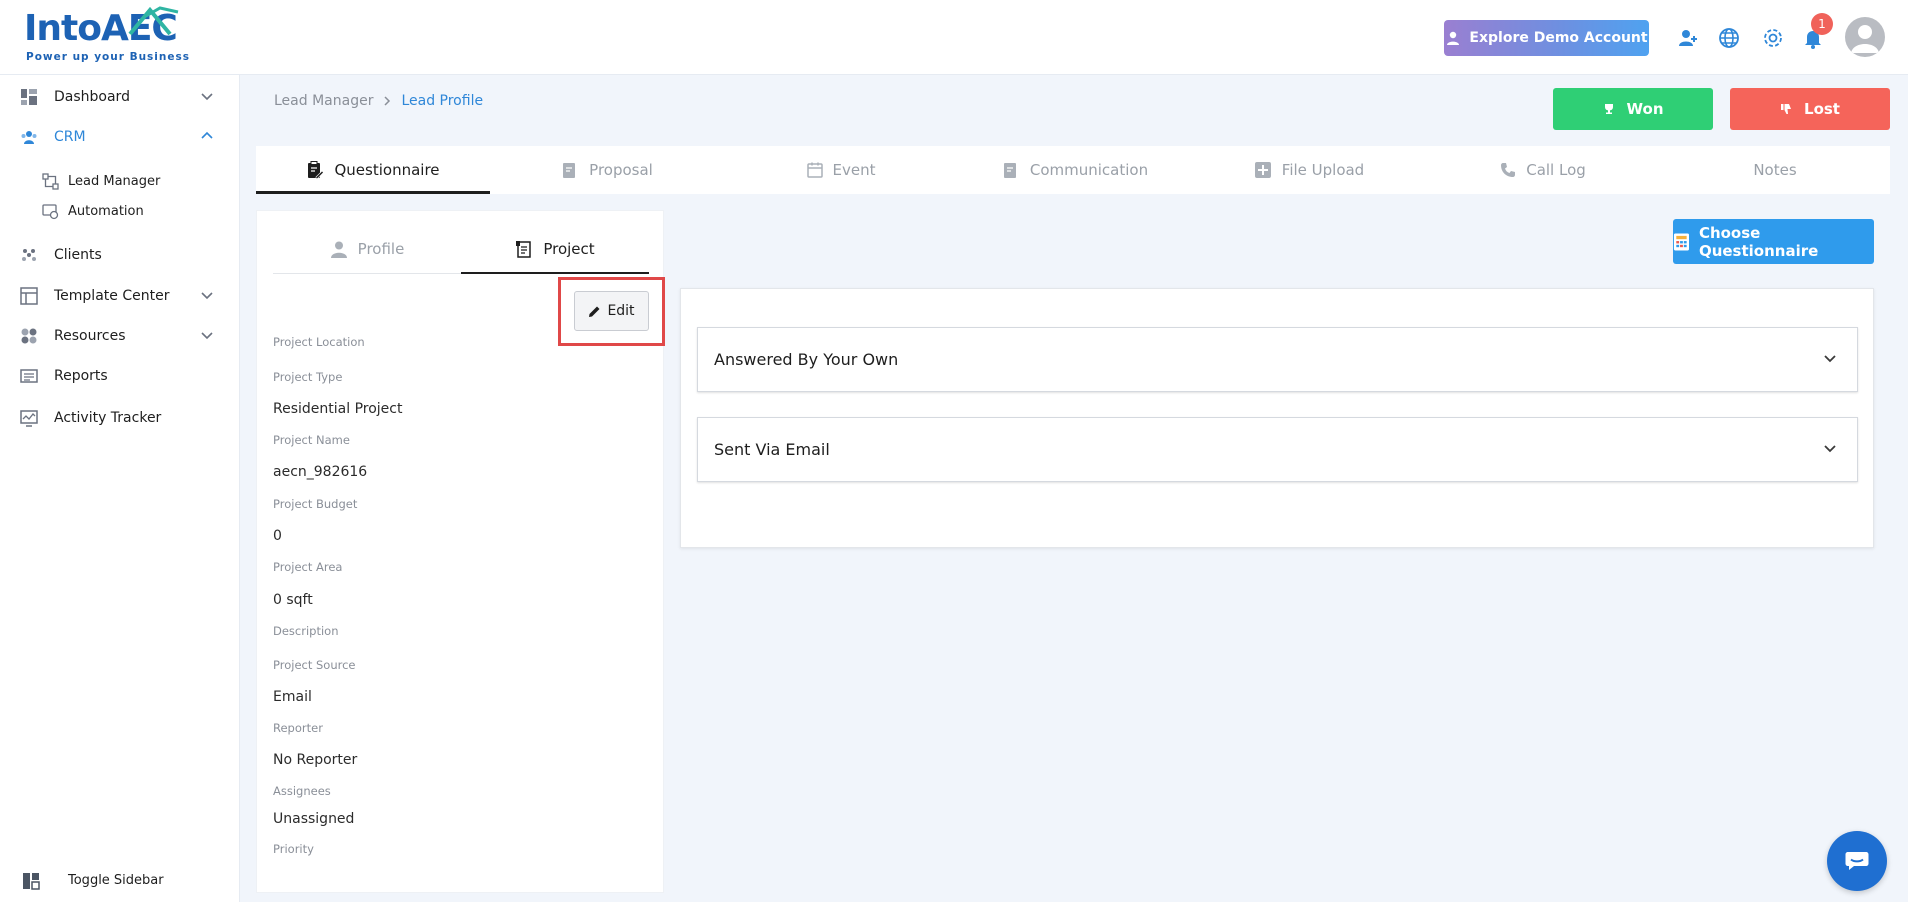  What do you see at coordinates (1786, 109) in the screenshot?
I see `thumbs-down-icon` at bounding box center [1786, 109].